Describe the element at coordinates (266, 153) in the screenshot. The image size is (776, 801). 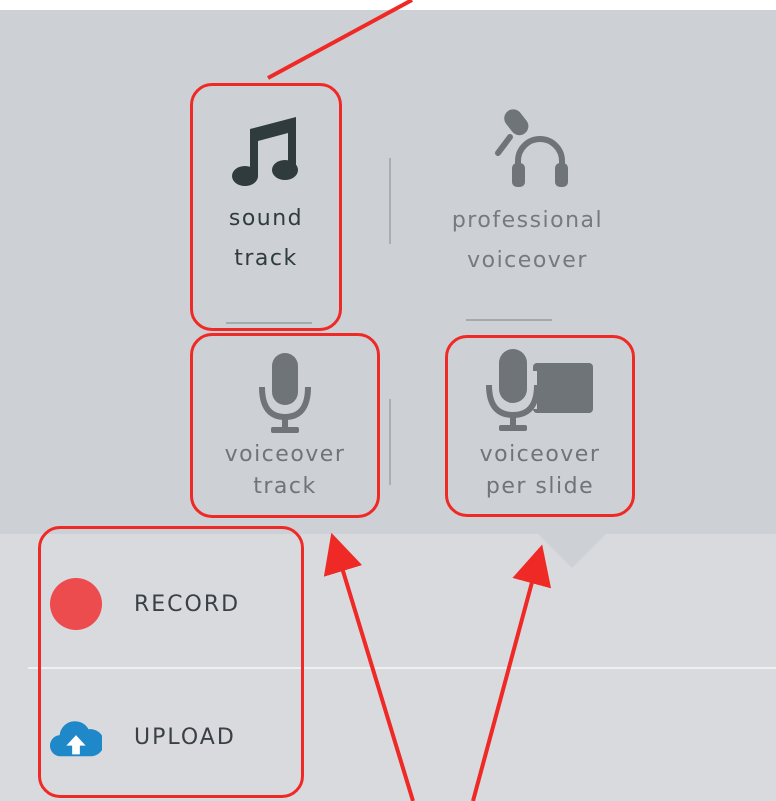
I see `music-note-icon` at that location.